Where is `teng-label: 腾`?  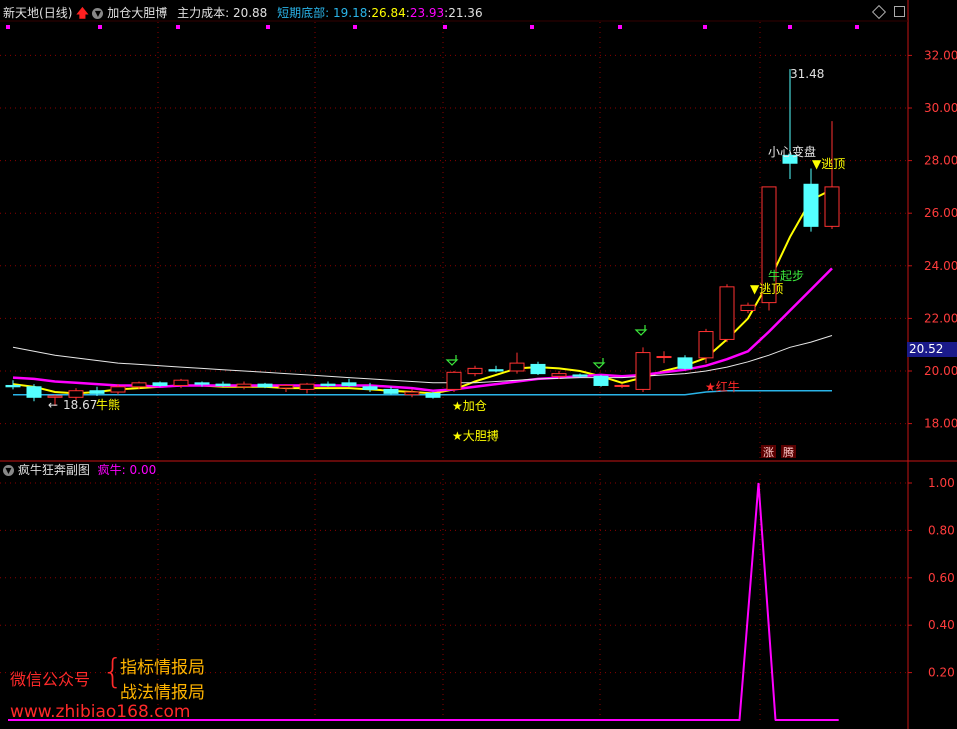
teng-label: 腾 is located at coordinates (788, 452).